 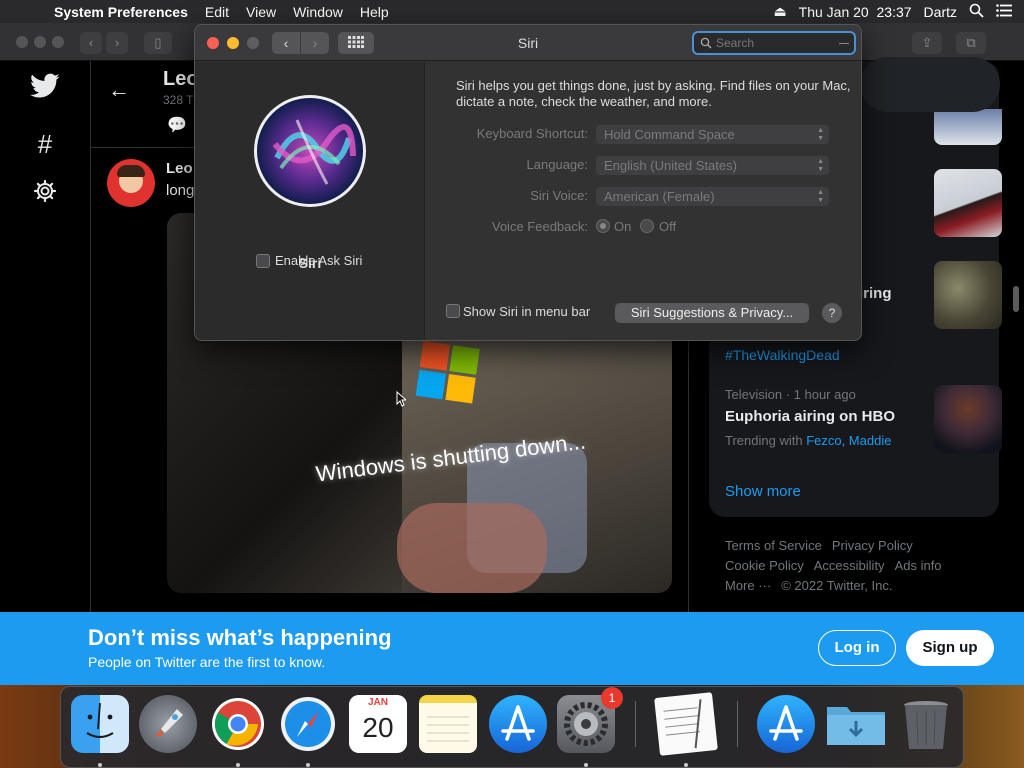 I want to click on notes-icon, so click(x=448, y=724).